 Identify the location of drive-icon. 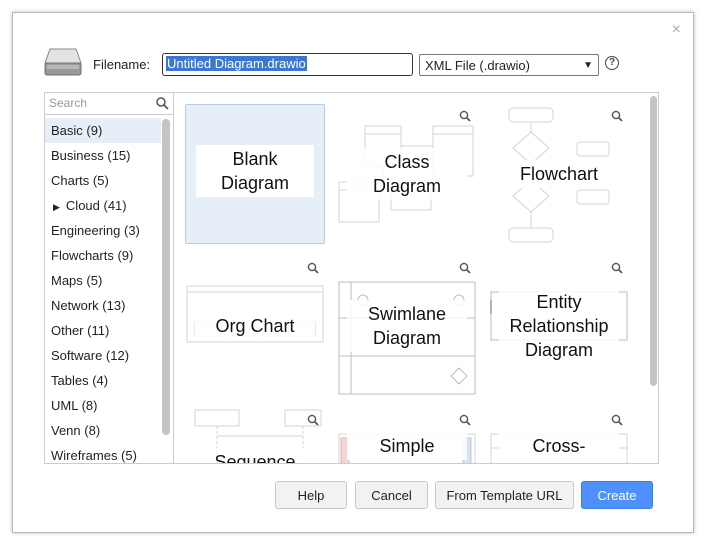
(63, 62).